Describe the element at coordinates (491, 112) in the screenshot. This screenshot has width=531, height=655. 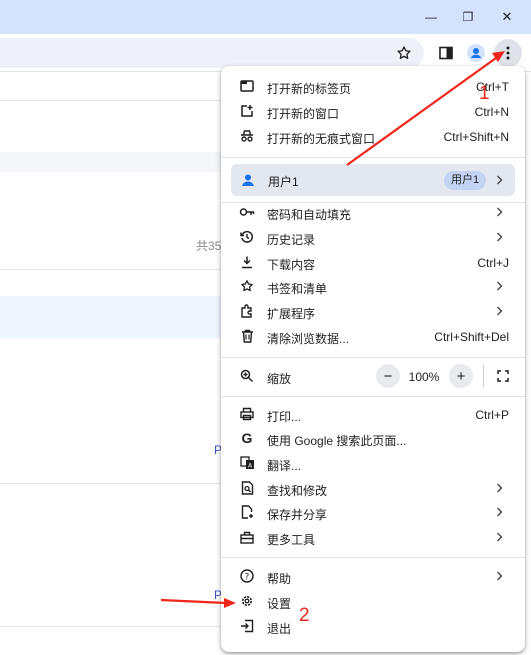
I see `menu-item-shortcut: Ctrl+N` at that location.